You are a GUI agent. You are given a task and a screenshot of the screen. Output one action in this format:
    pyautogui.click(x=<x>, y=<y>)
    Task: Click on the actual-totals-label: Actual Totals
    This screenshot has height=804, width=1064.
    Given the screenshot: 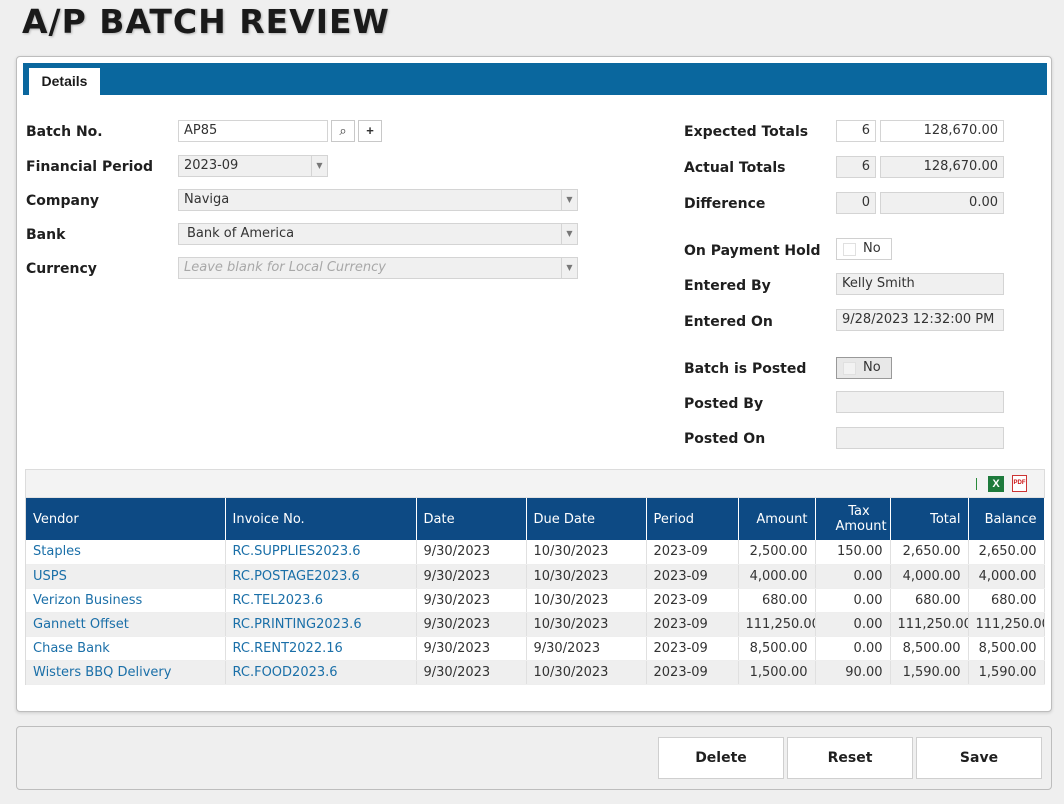 What is the action you would take?
    pyautogui.click(x=735, y=168)
    